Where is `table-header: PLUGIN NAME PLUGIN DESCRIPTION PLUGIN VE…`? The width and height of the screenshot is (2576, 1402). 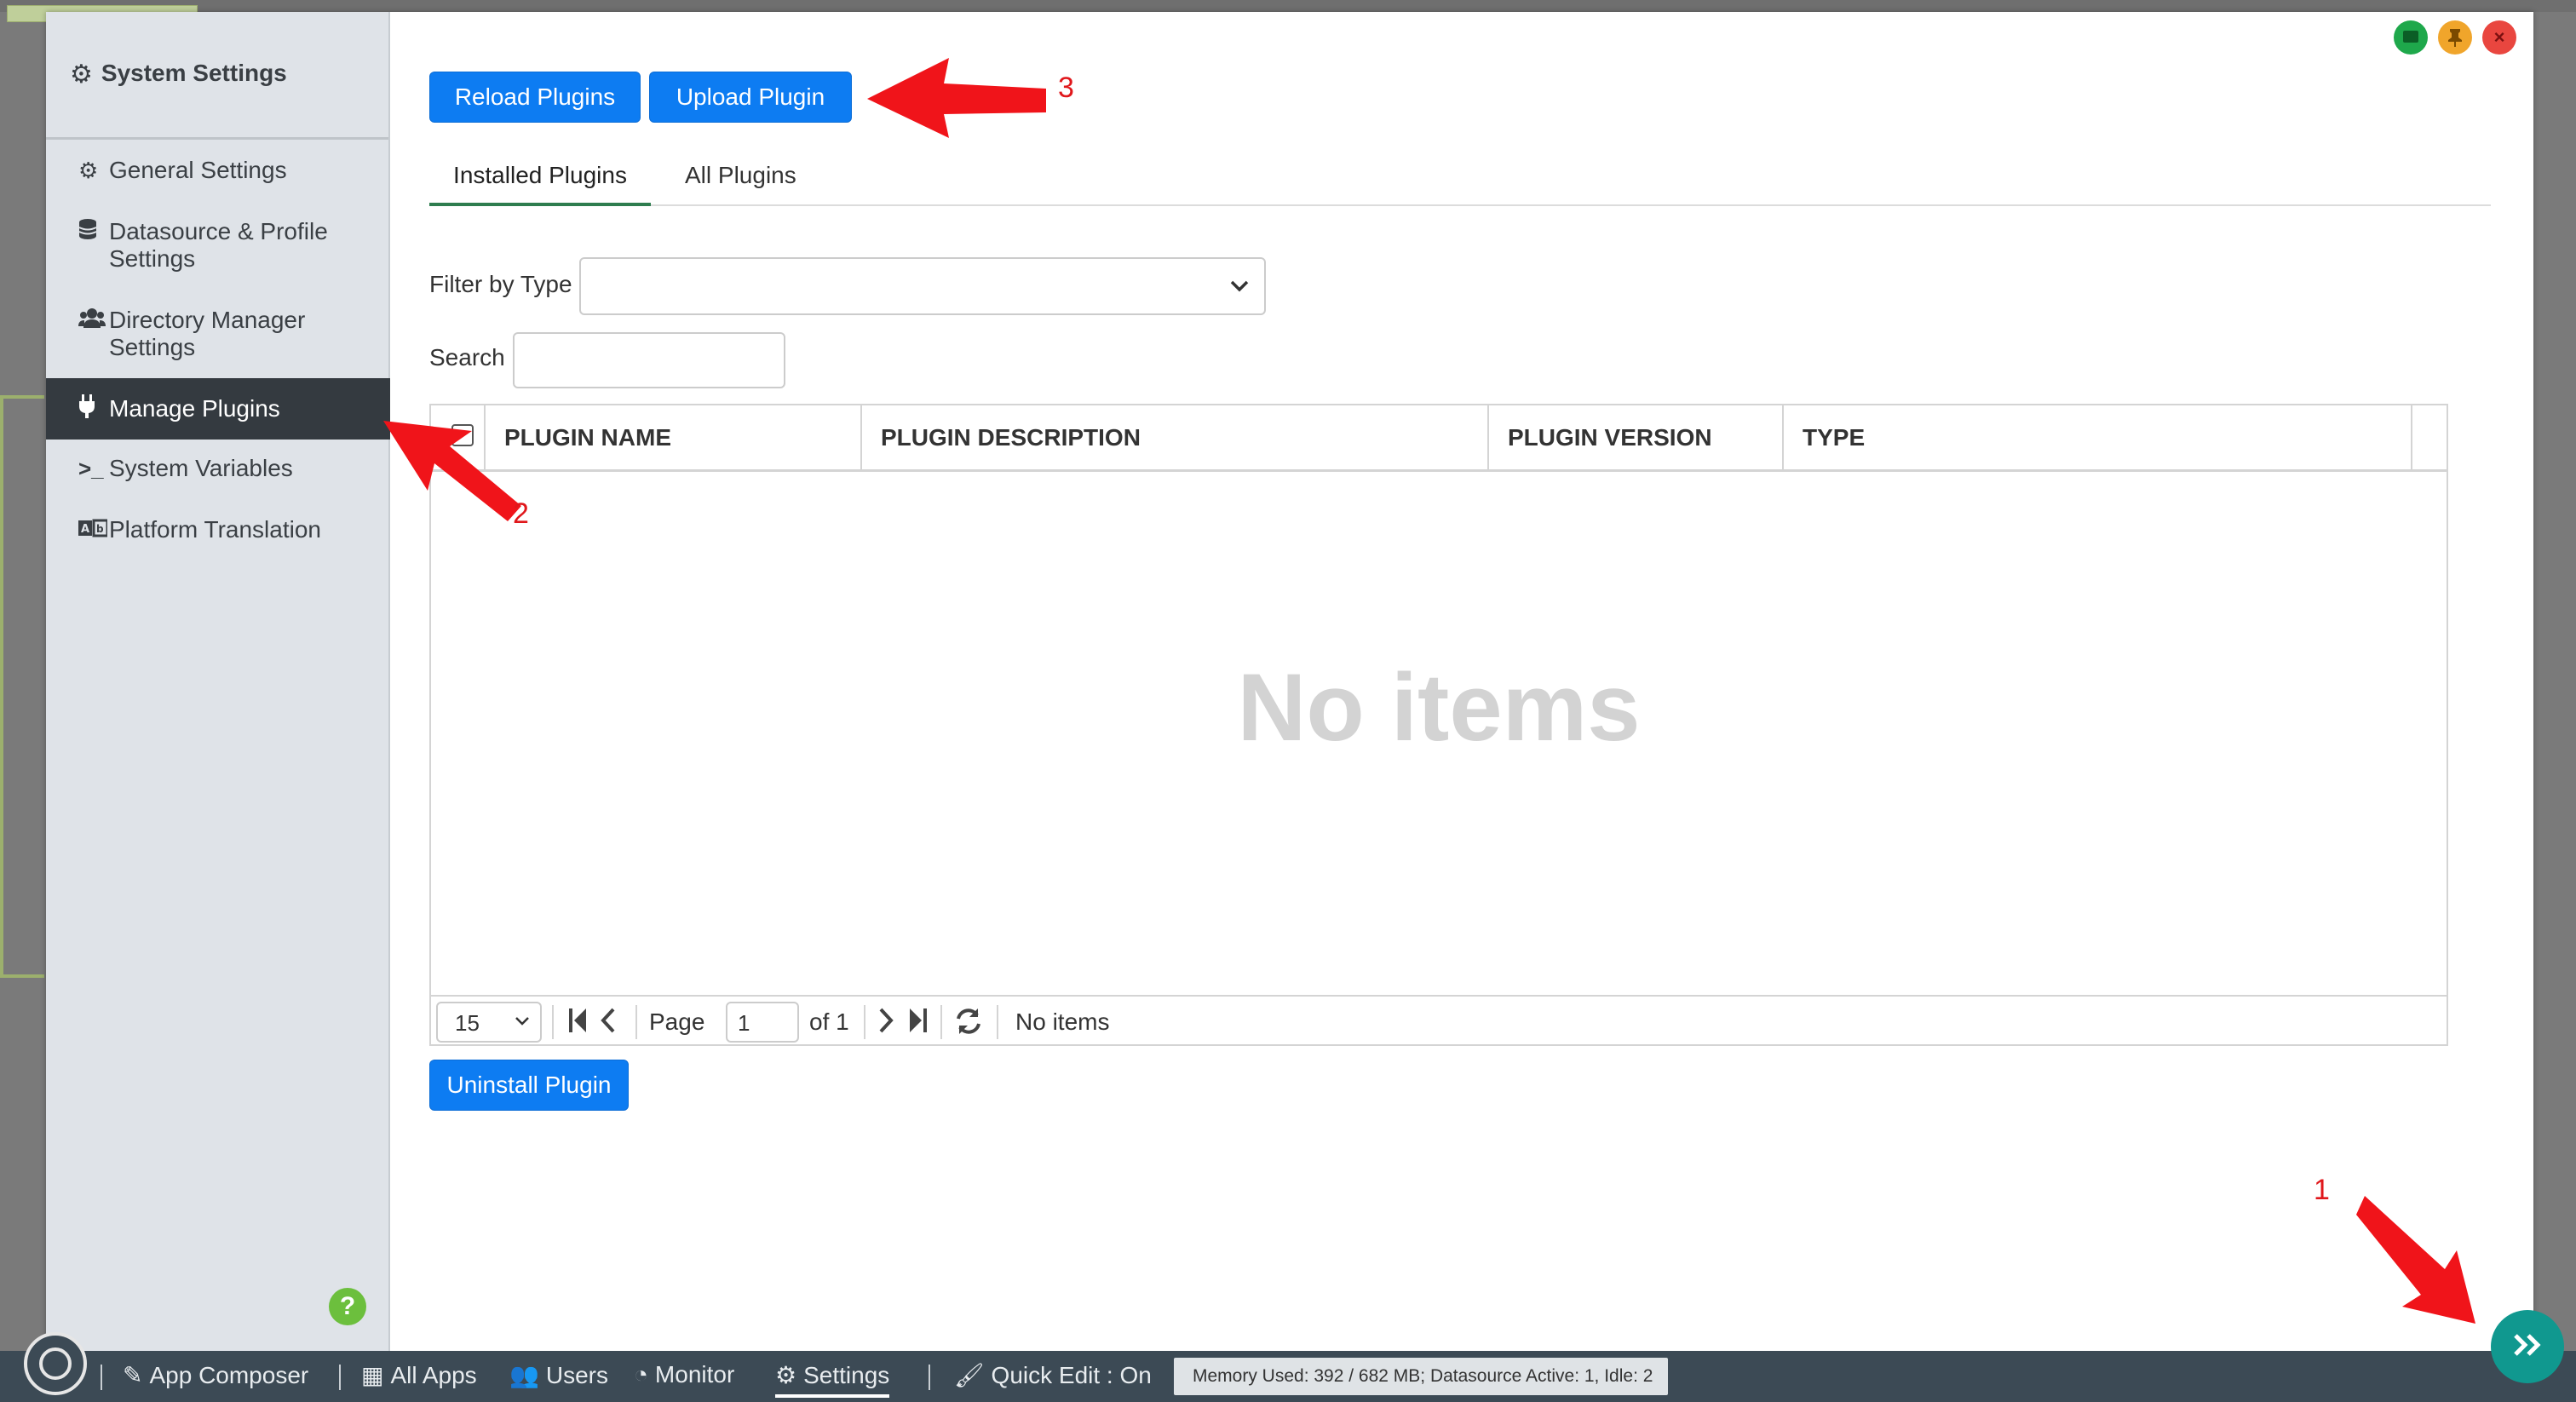
table-header: PLUGIN NAME PLUGIN DESCRIPTION PLUGIN VE… is located at coordinates (1439, 438).